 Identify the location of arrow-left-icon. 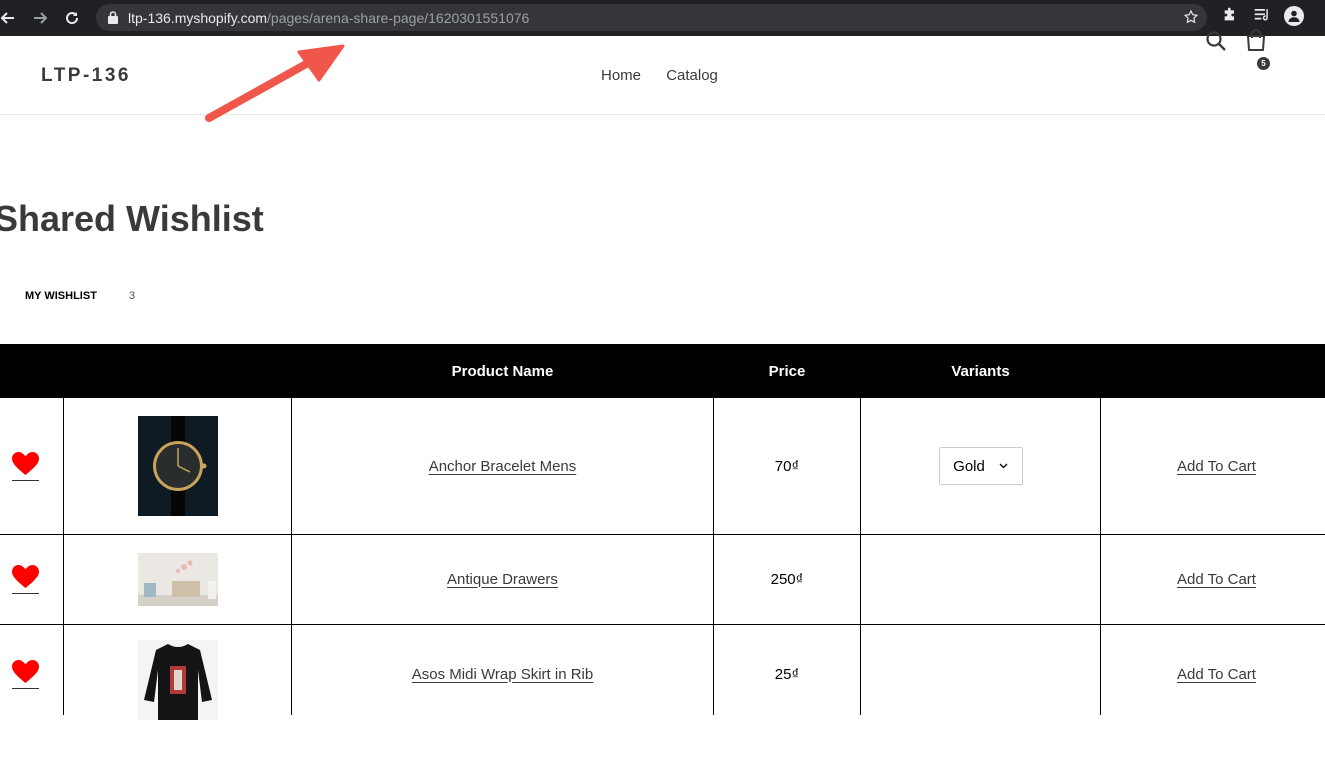
(7, 18).